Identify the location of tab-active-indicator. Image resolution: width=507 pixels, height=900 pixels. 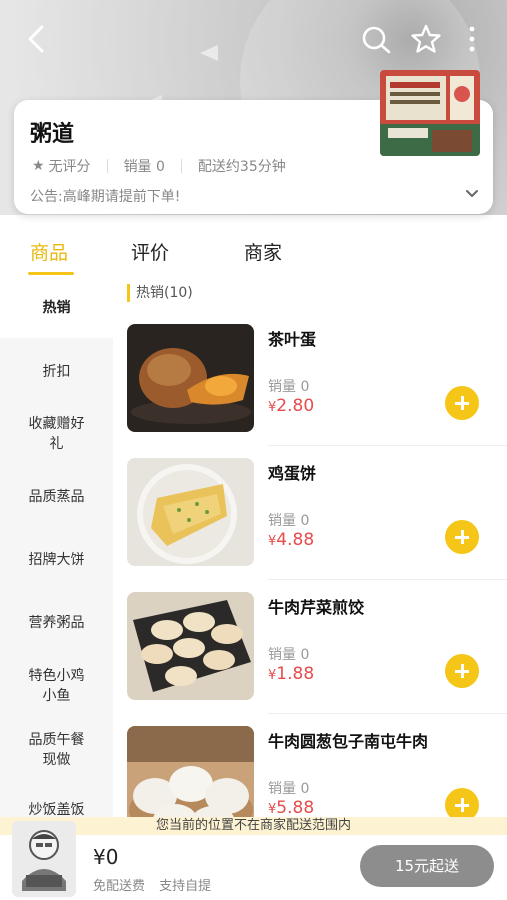
(51, 273).